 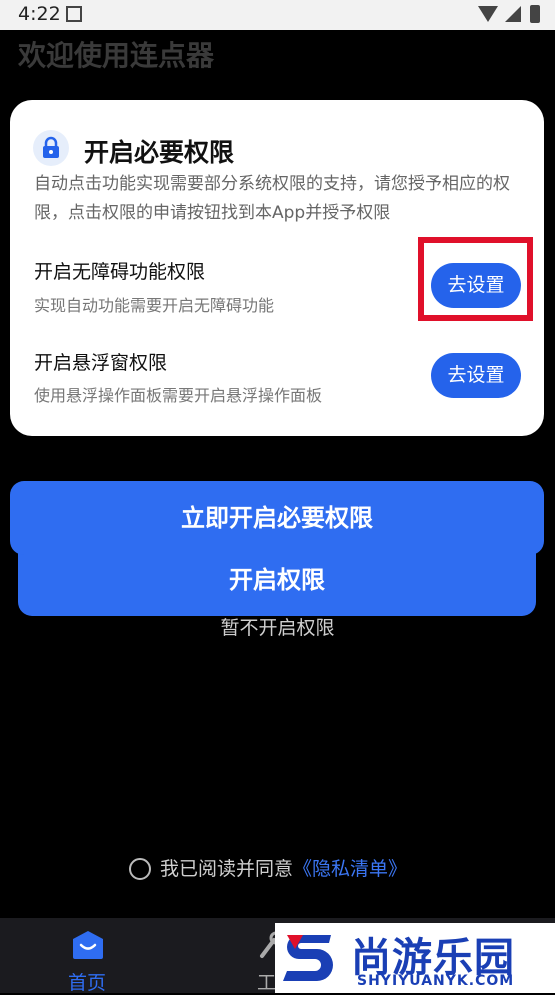 I want to click on card-title: 开启必要权限, so click(x=159, y=152).